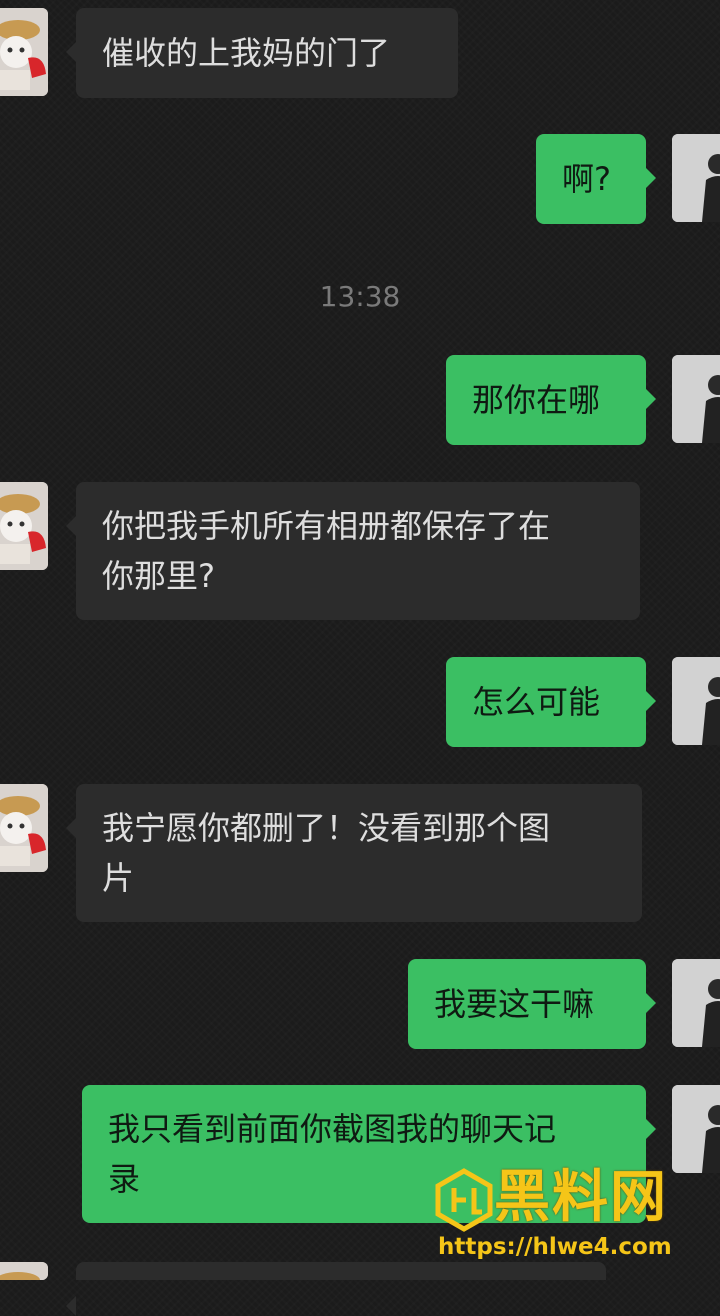 The width and height of the screenshot is (720, 1316). What do you see at coordinates (326, 551) in the screenshot?
I see `message-text: 你把我手机所有相册都保存了在 你那里?` at bounding box center [326, 551].